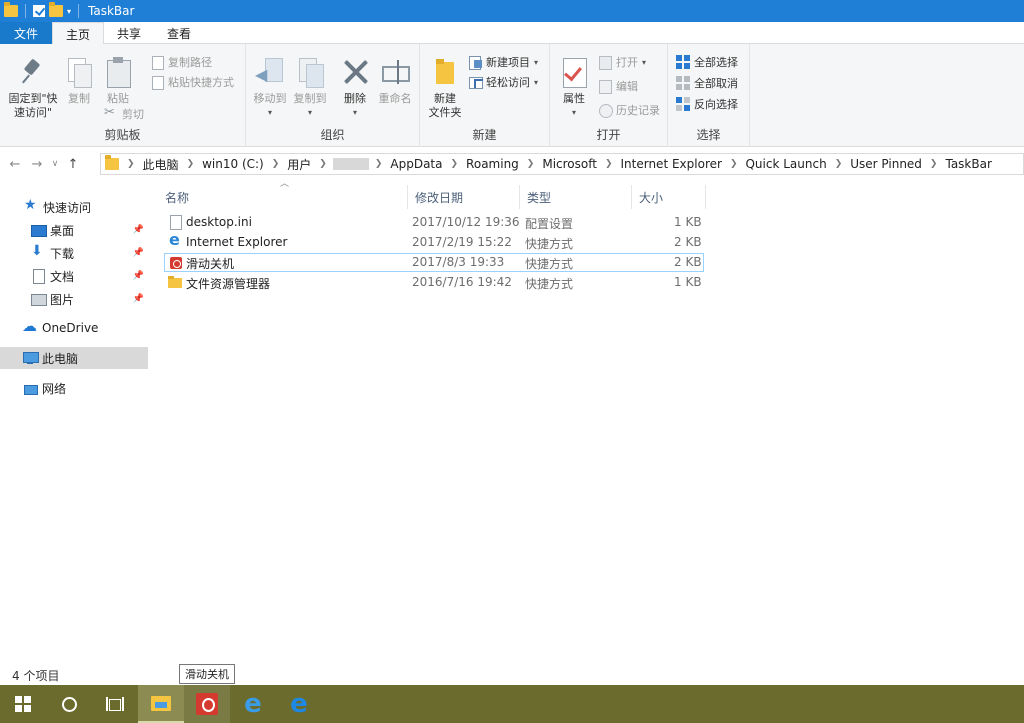 The image size is (1024, 723). What do you see at coordinates (573, 112) in the screenshot?
I see `properties-dropdown-icon: ▾` at bounding box center [573, 112].